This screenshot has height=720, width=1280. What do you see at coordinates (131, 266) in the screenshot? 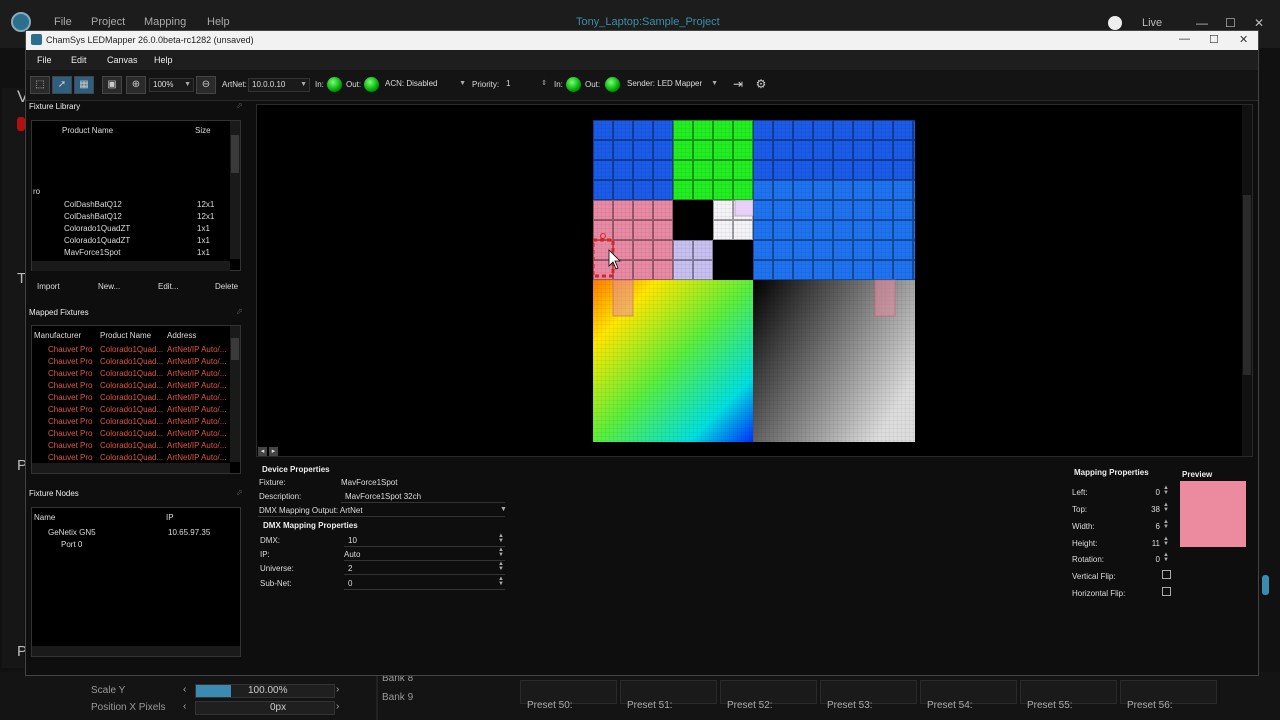
I see `fixture-library-hscroll` at bounding box center [131, 266].